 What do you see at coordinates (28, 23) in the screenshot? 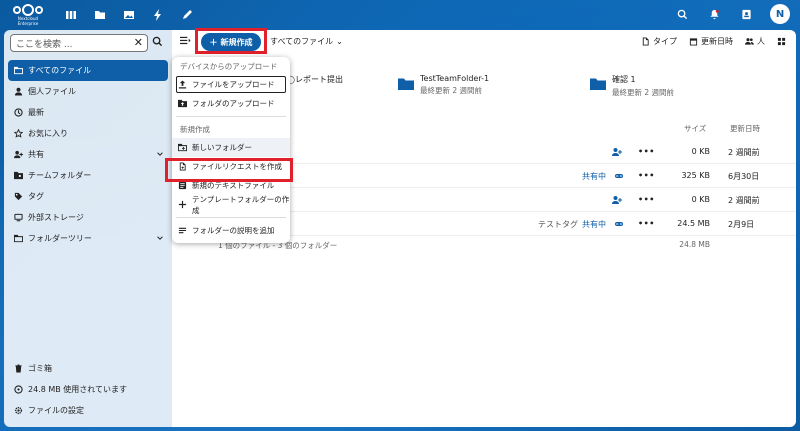
I see `logo-text-2: Enterprise` at bounding box center [28, 23].